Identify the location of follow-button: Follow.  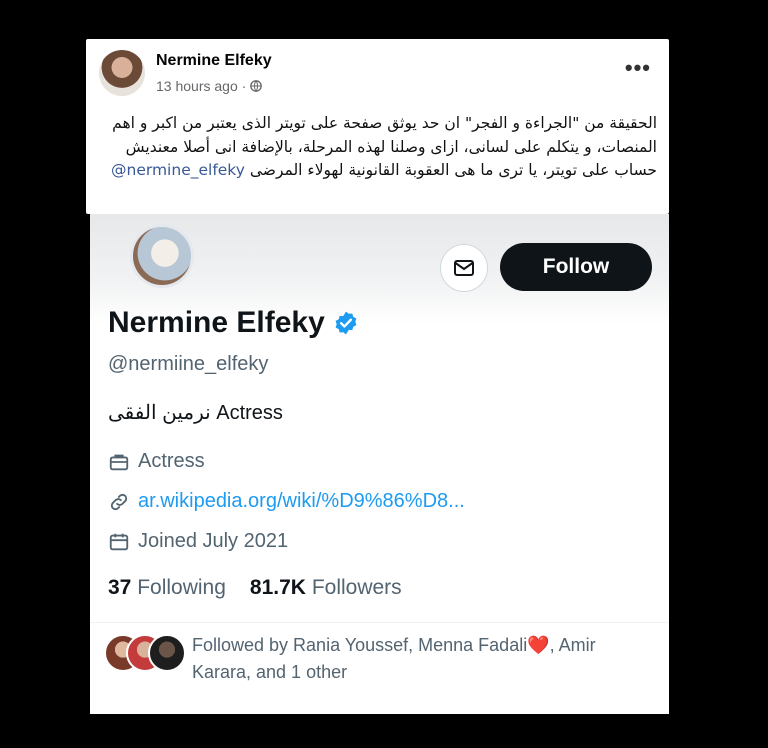
(576, 267).